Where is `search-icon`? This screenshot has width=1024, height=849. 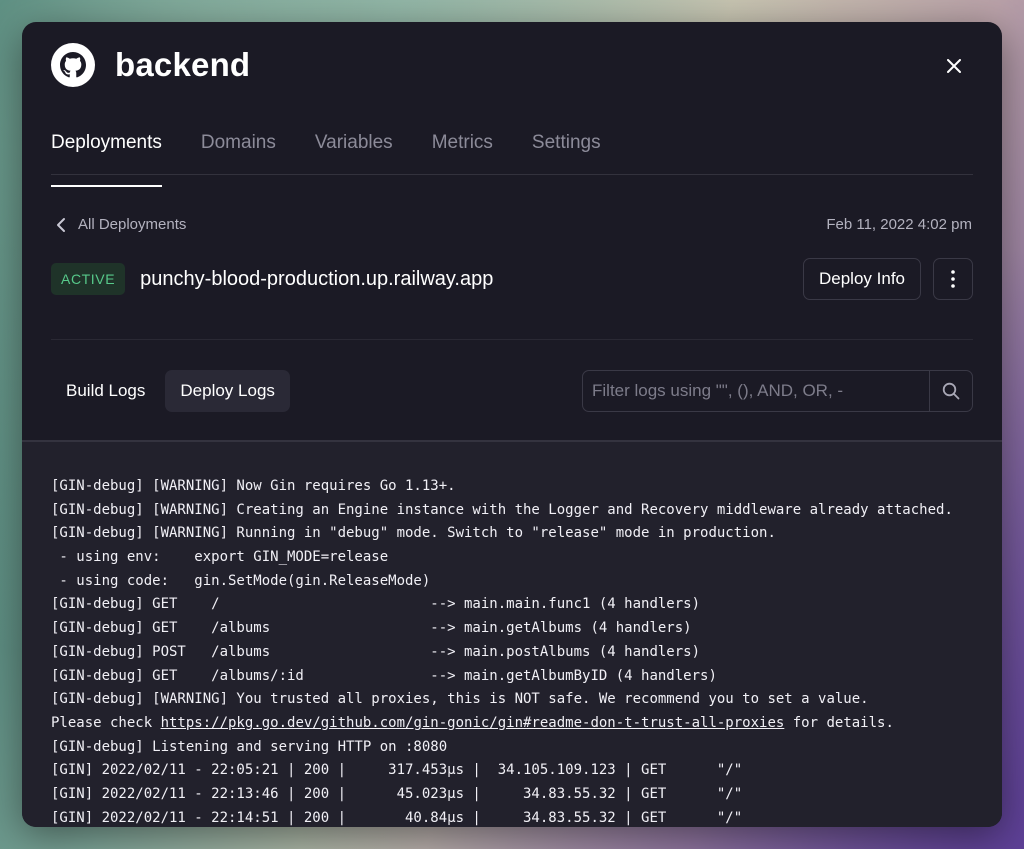
search-icon is located at coordinates (951, 391).